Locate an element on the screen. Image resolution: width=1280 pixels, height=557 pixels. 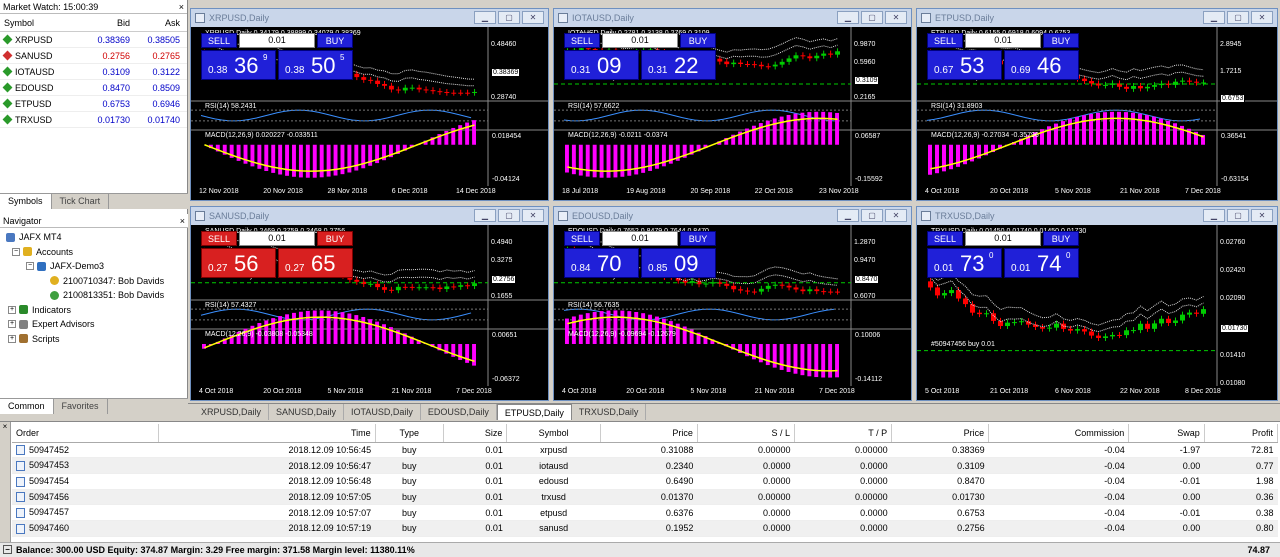
column-header: Profit is located at coordinates (1241, 433).